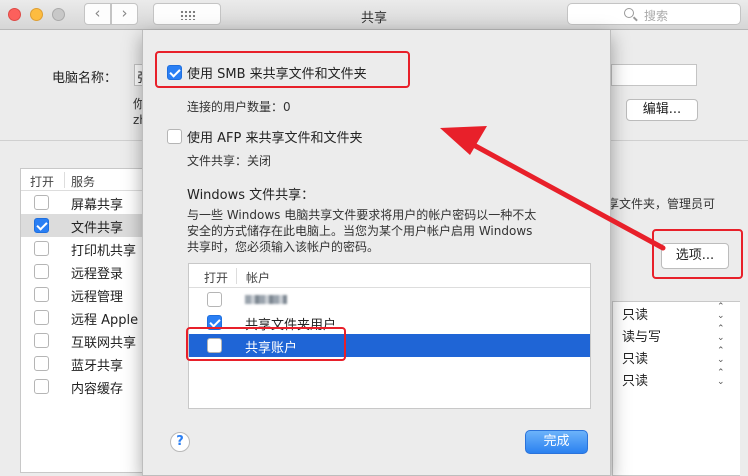 The height and width of the screenshot is (476, 748). I want to click on annotation-arrow-icon, so click(553, 188).